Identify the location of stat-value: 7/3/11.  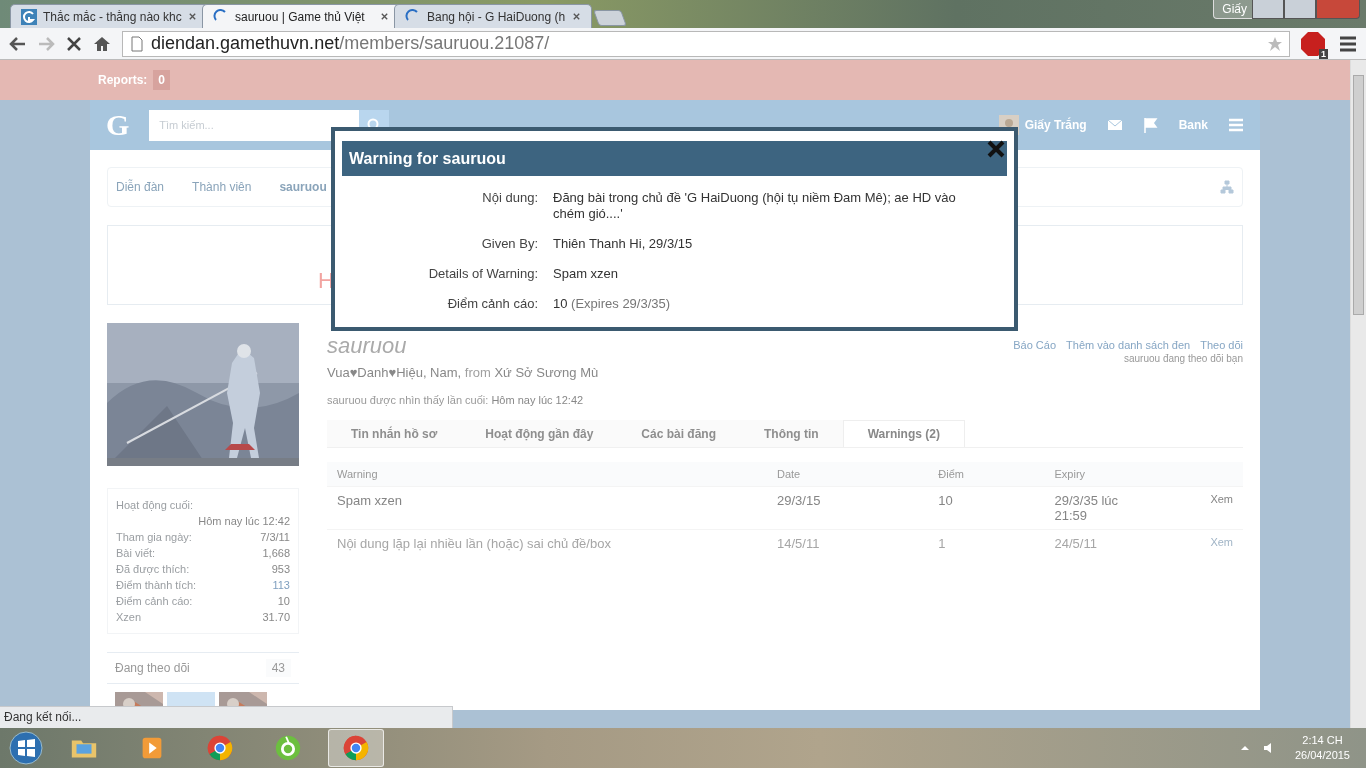
(275, 537).